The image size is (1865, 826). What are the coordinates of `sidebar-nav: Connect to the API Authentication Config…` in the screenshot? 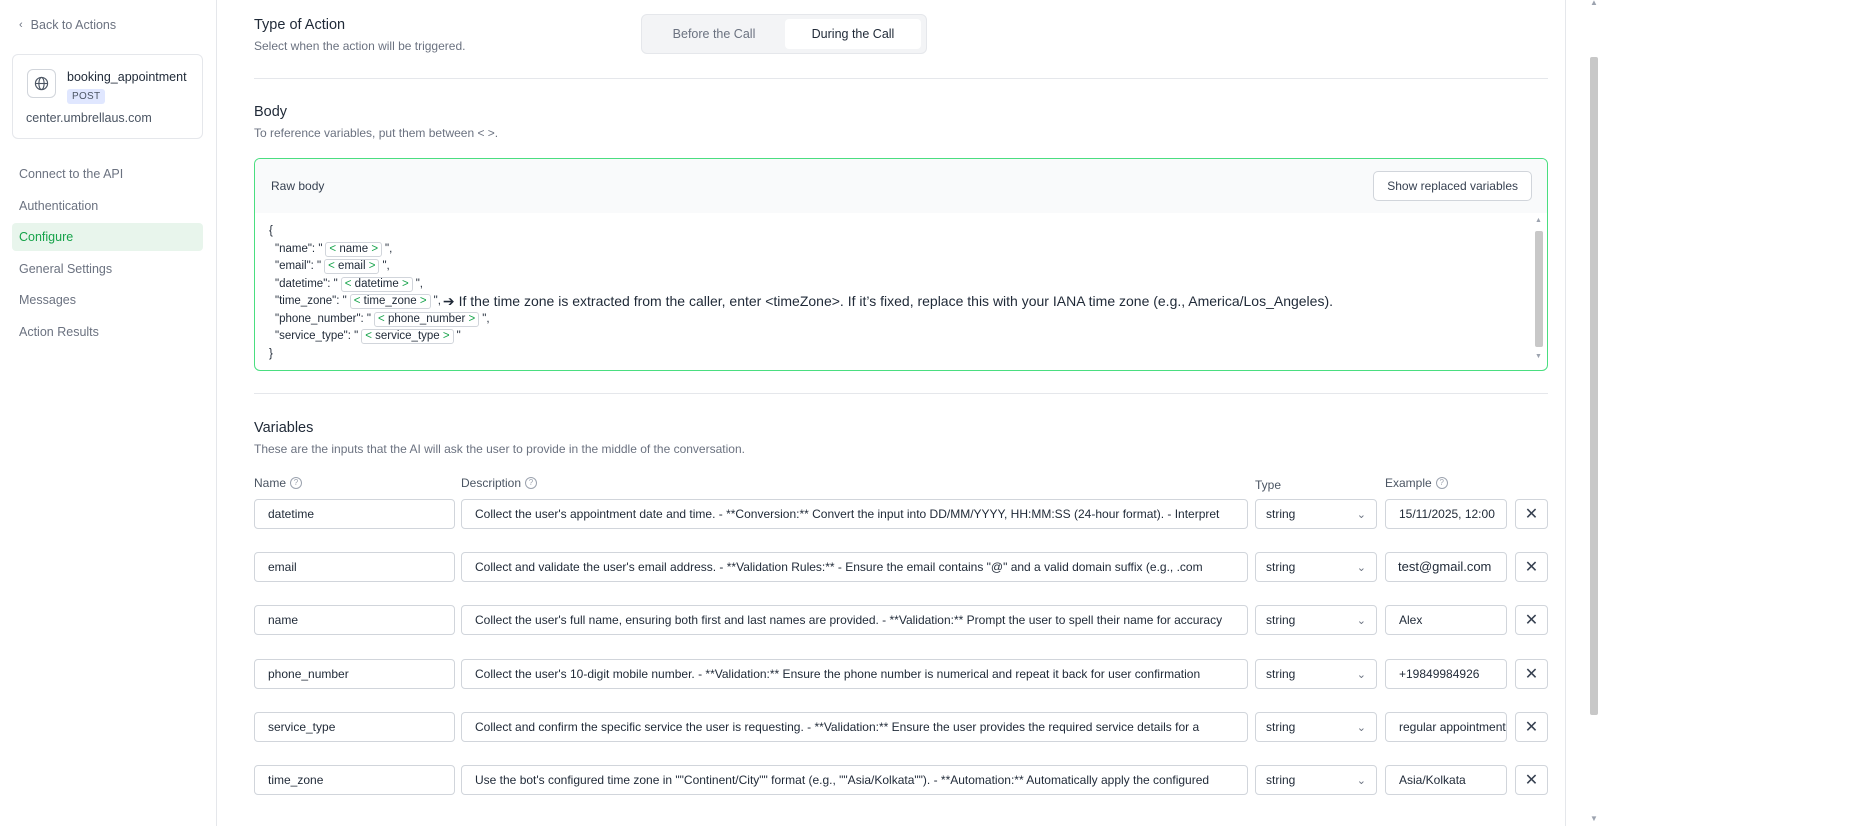 It's located at (107, 254).